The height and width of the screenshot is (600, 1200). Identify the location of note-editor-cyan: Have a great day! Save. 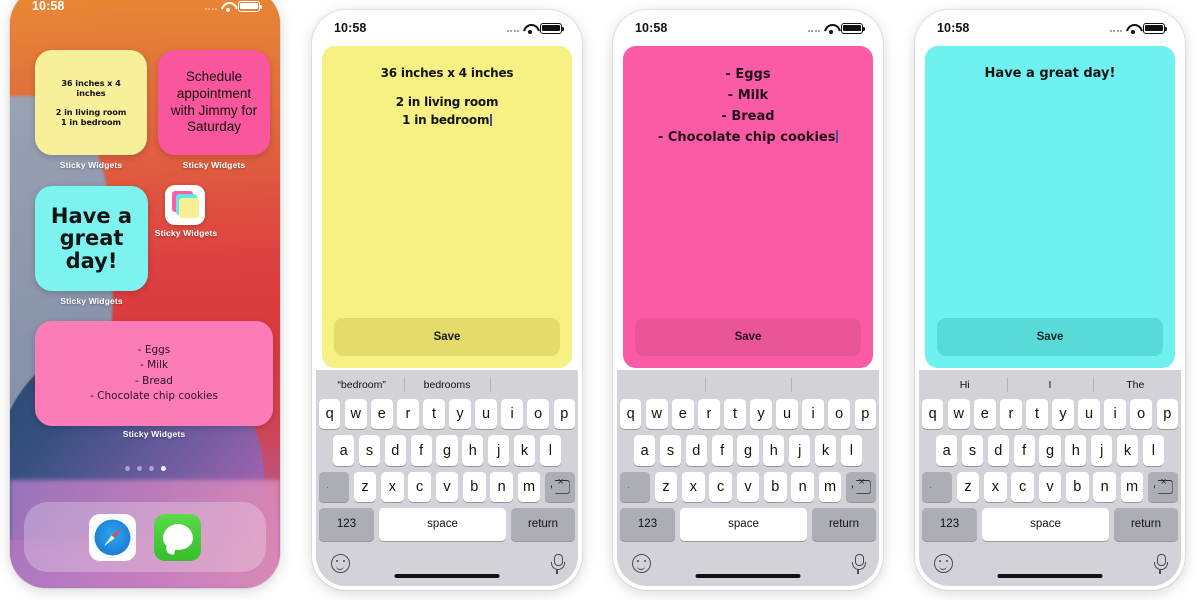
(1050, 207).